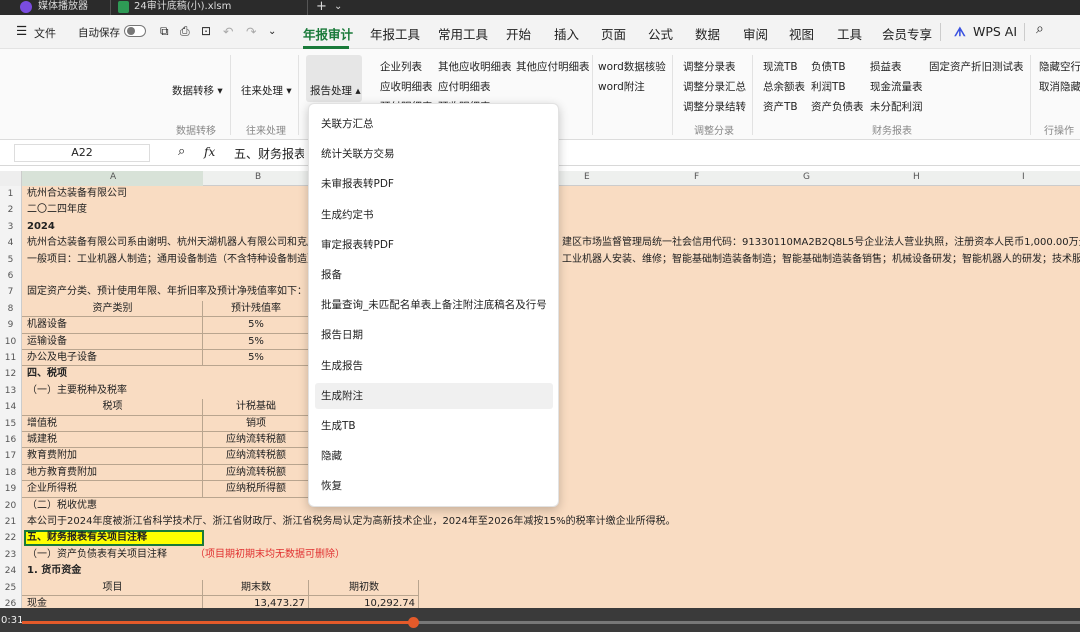  Describe the element at coordinates (434, 154) in the screenshot. I see `dropdown-item: 统计关联方交易` at that location.